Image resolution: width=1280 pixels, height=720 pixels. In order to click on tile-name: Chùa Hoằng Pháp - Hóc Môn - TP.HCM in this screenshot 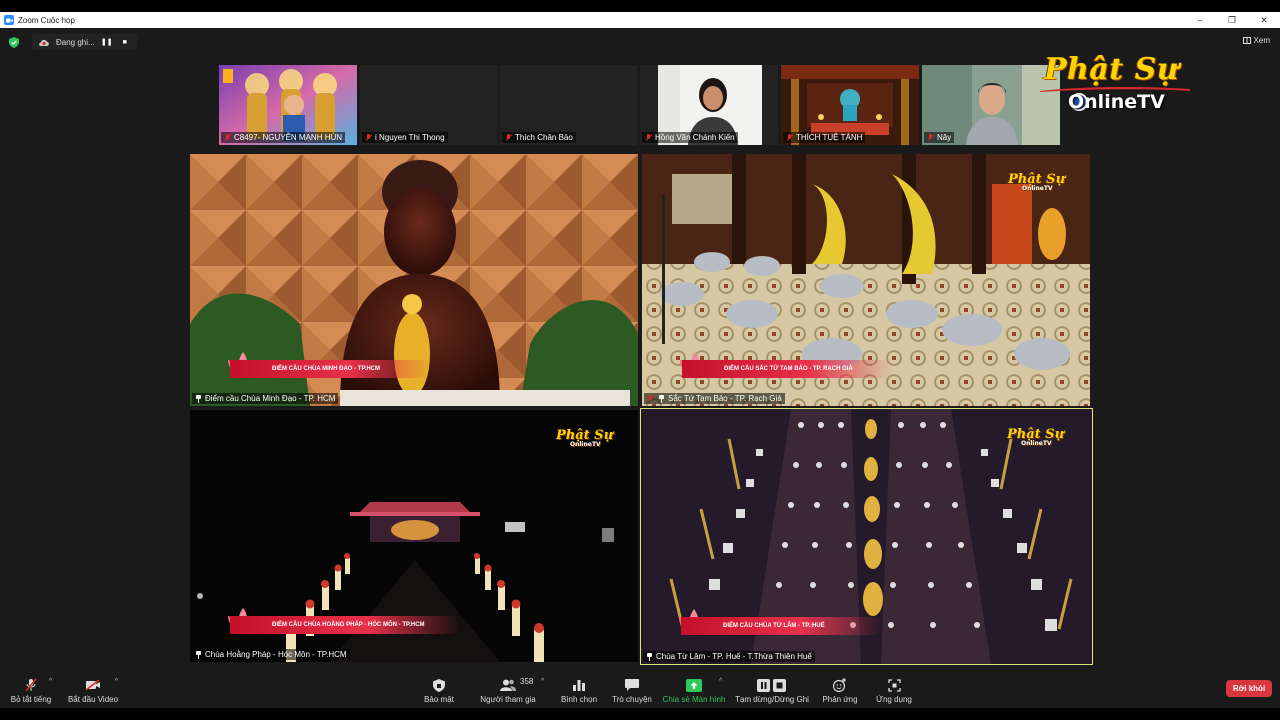, I will do `click(276, 654)`.